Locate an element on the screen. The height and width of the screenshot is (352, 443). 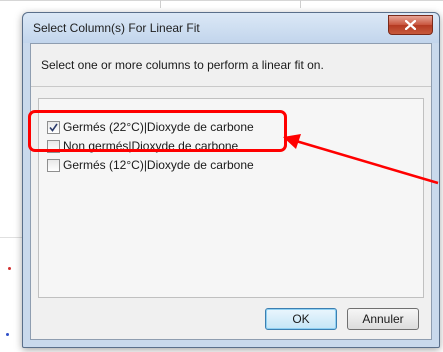
annotation-arrow-icon is located at coordinates (361, 159).